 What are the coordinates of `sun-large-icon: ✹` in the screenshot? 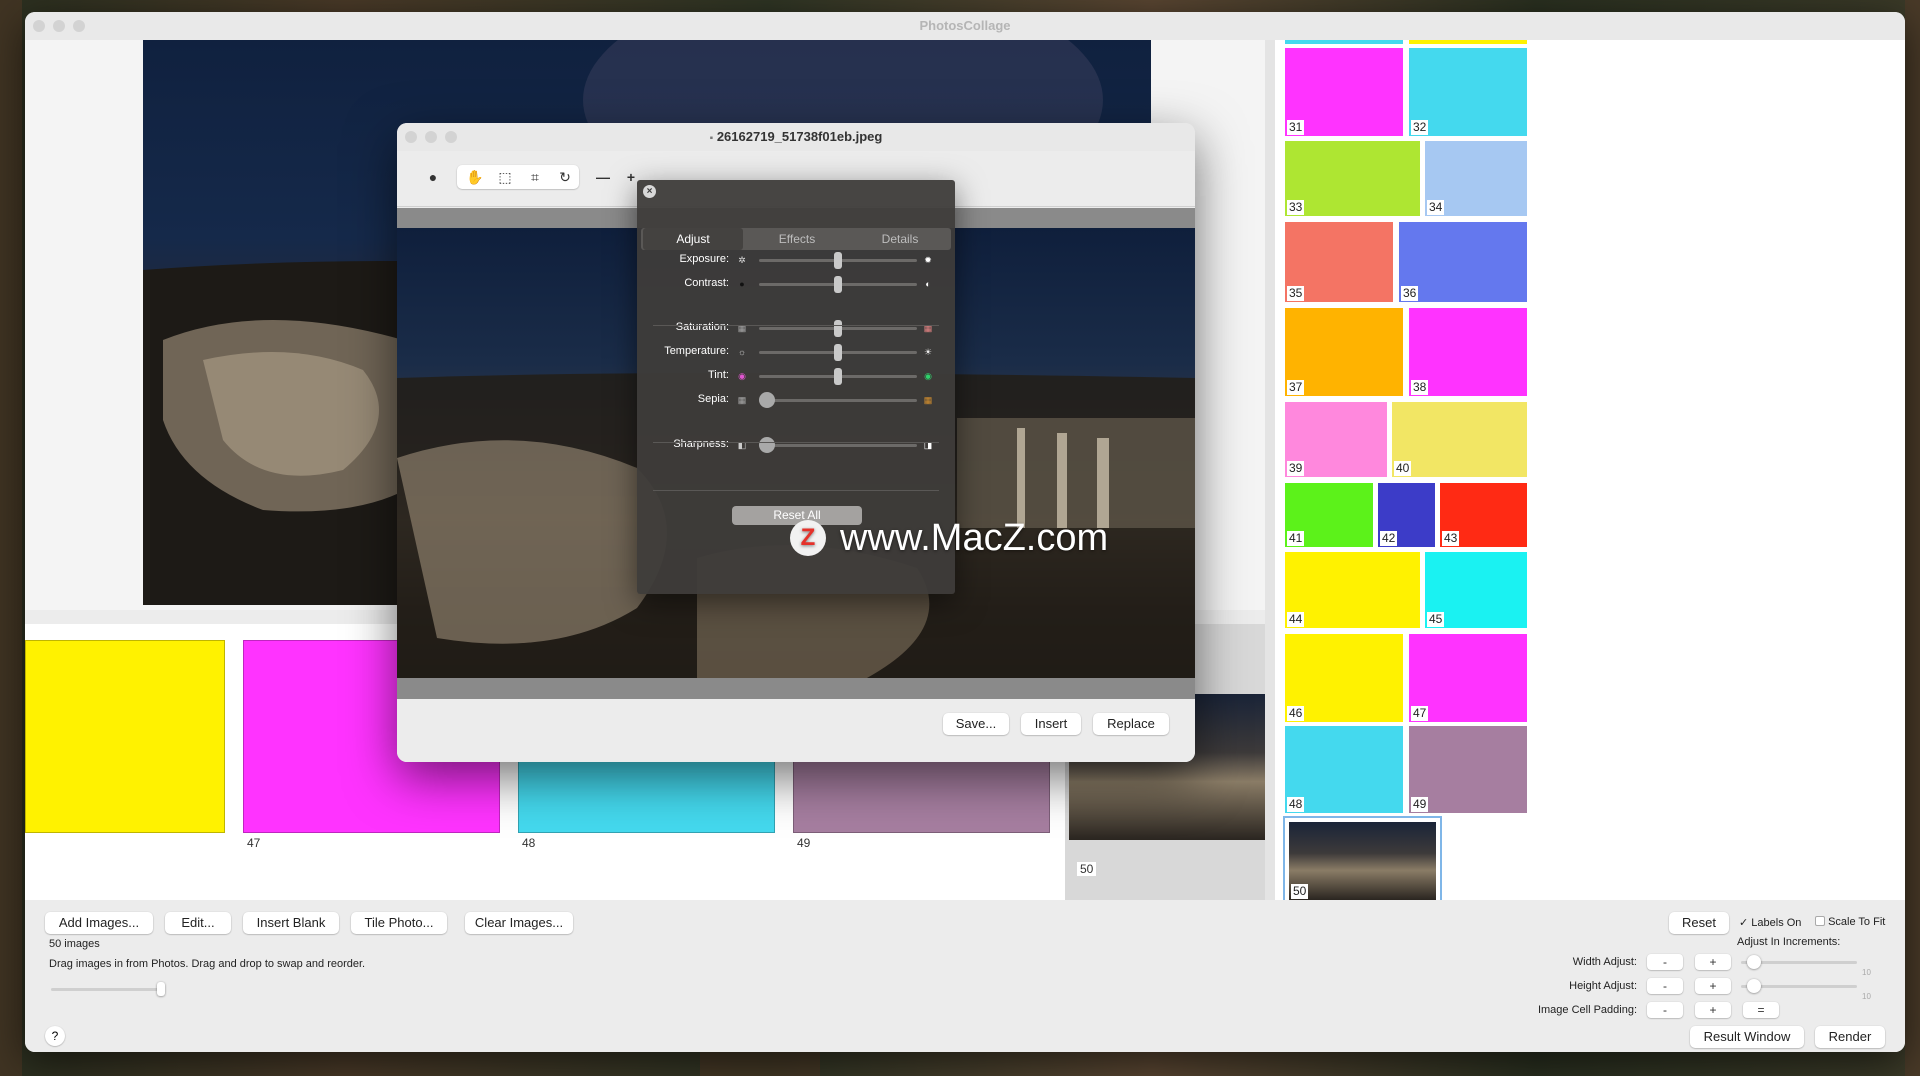 It's located at (928, 260).